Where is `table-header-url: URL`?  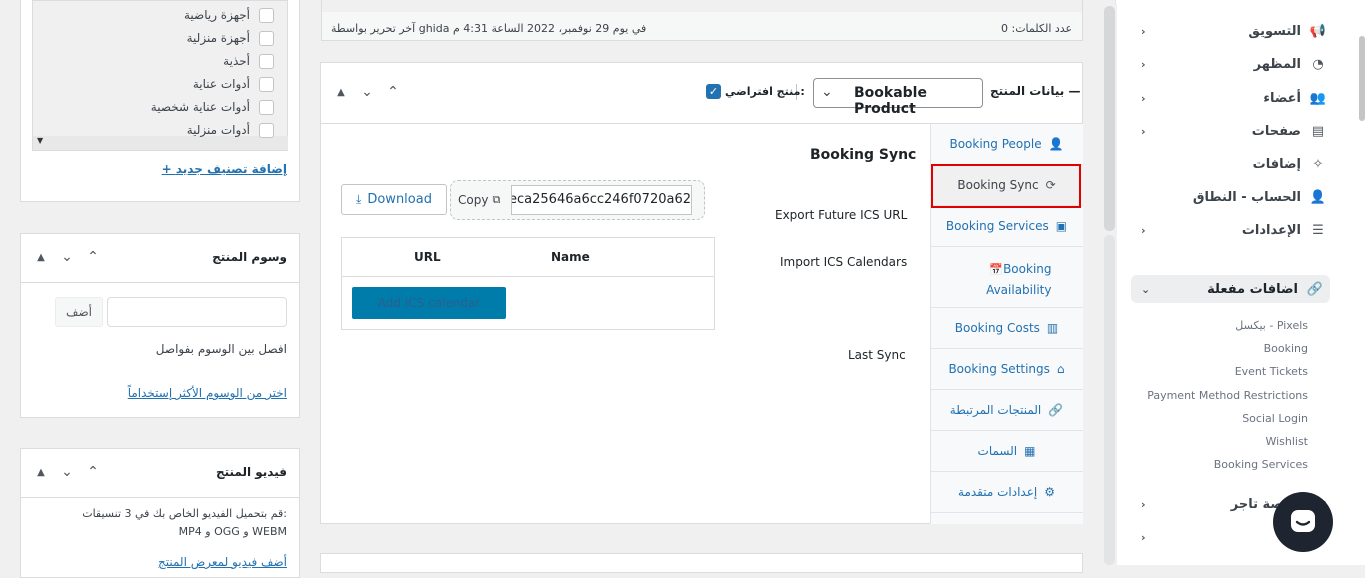
table-header-url: URL is located at coordinates (427, 257).